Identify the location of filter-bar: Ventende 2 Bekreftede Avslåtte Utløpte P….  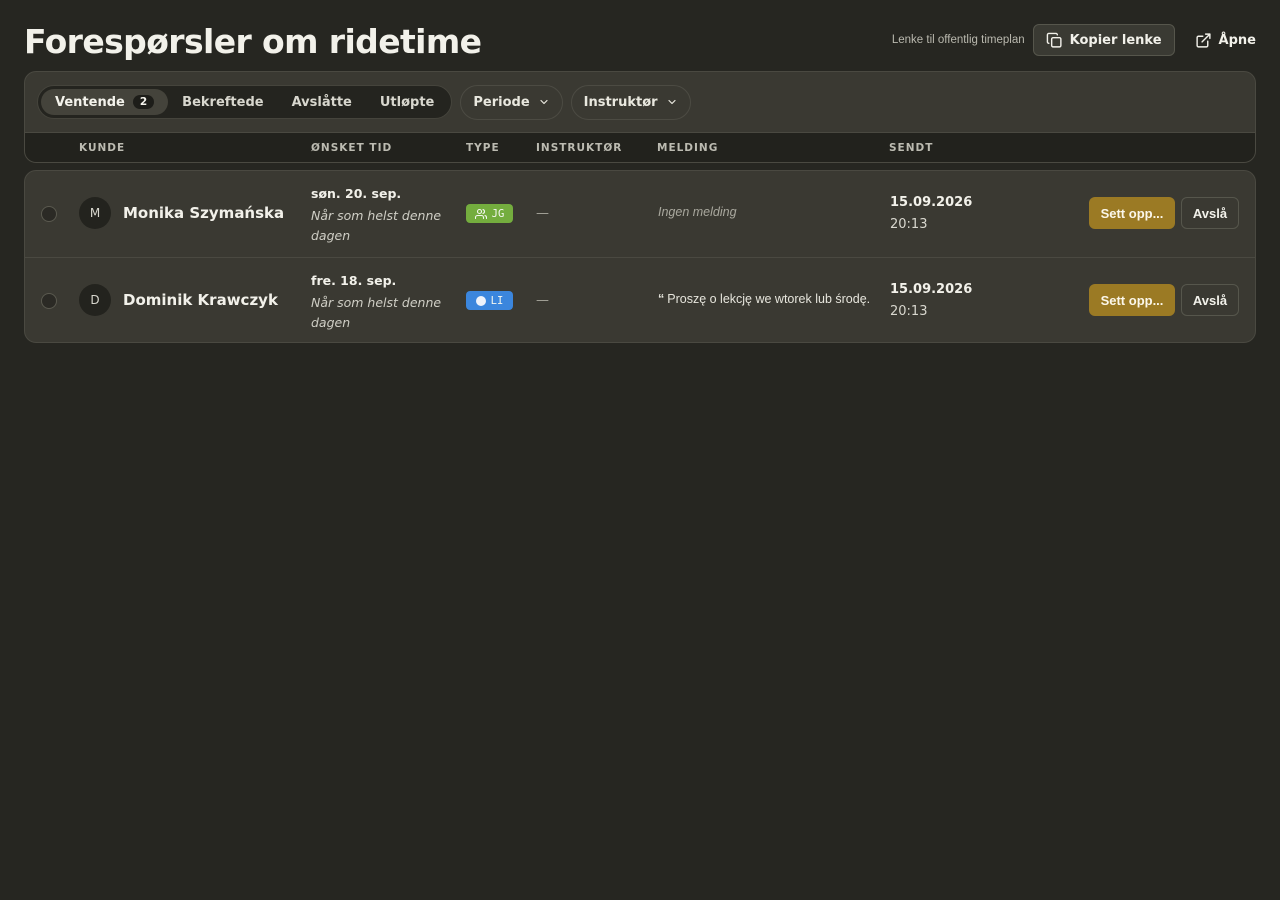
(640, 102).